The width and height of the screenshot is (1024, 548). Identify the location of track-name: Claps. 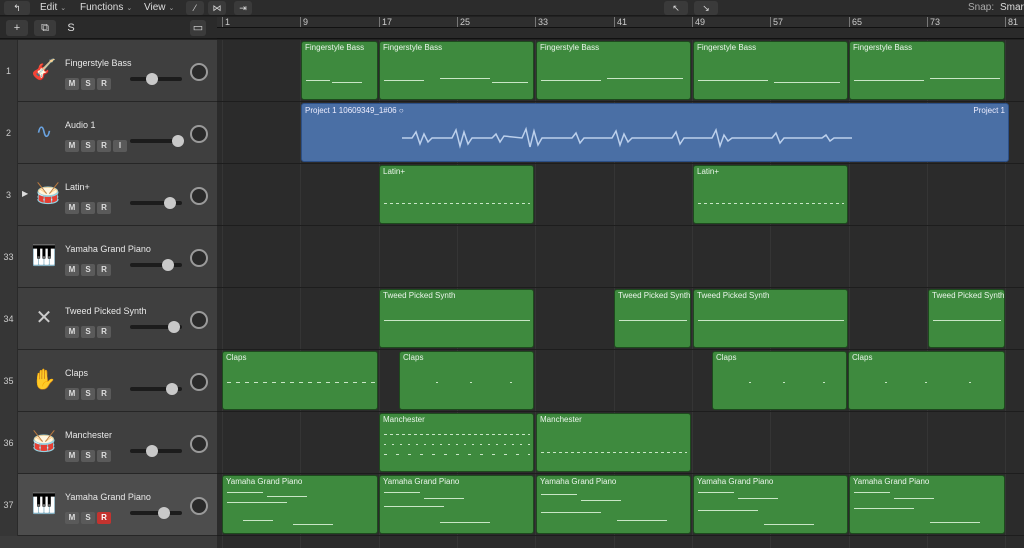
(76, 373).